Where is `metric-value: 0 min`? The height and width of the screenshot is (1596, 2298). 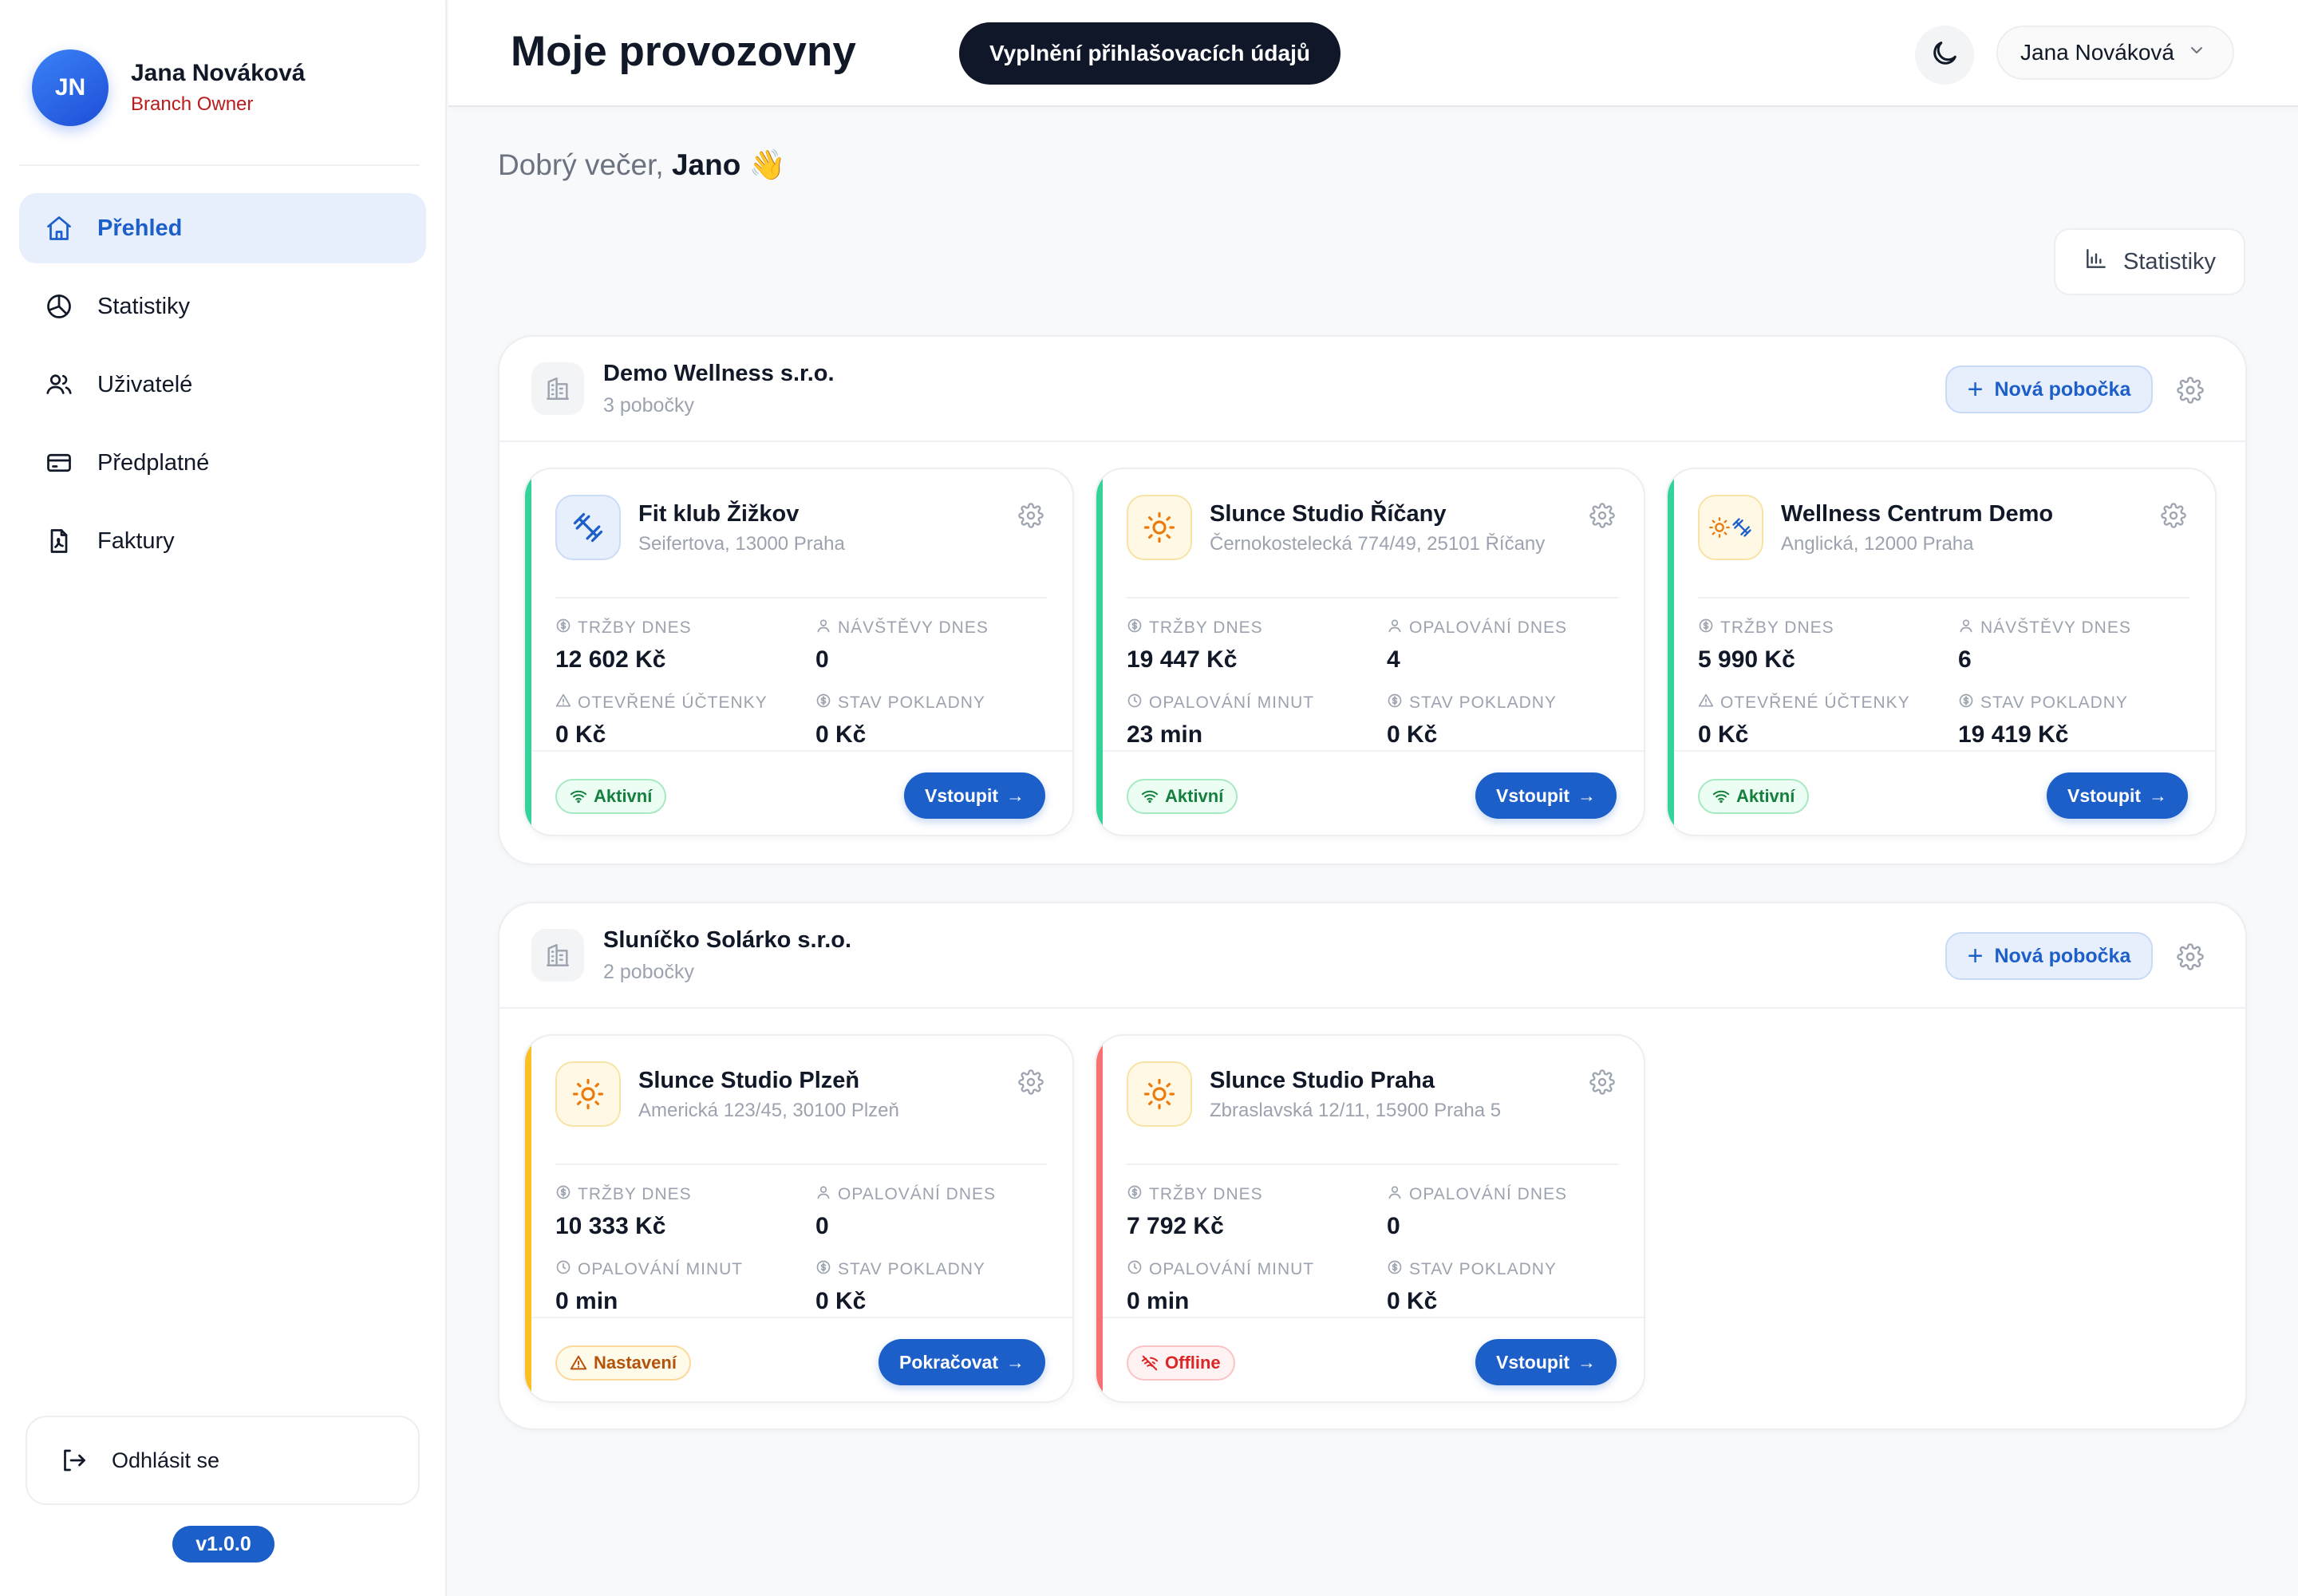 metric-value: 0 min is located at coordinates (1159, 1301).